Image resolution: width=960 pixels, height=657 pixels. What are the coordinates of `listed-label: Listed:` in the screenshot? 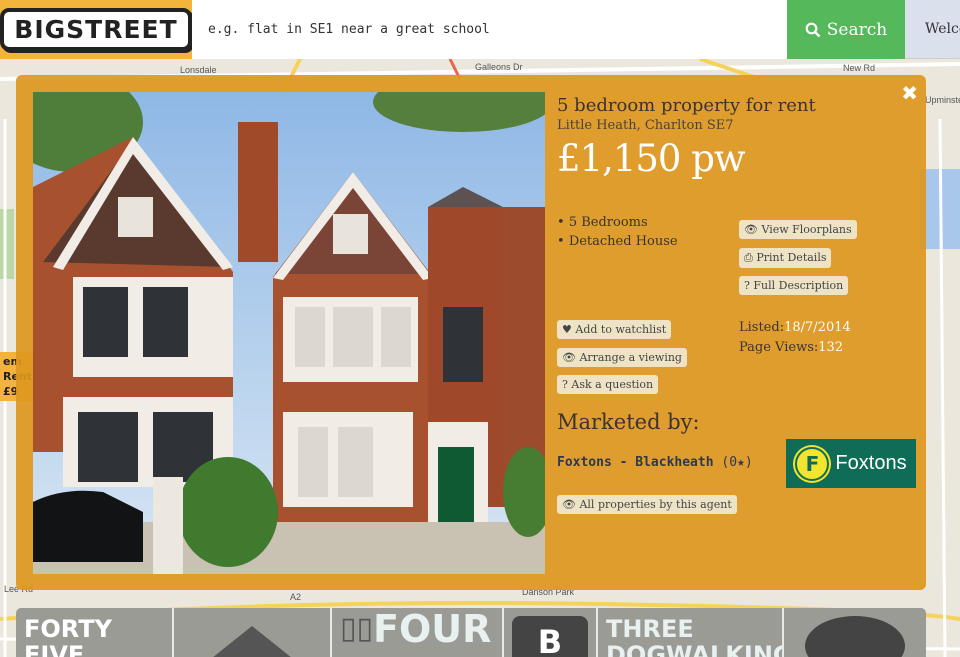 It's located at (762, 327).